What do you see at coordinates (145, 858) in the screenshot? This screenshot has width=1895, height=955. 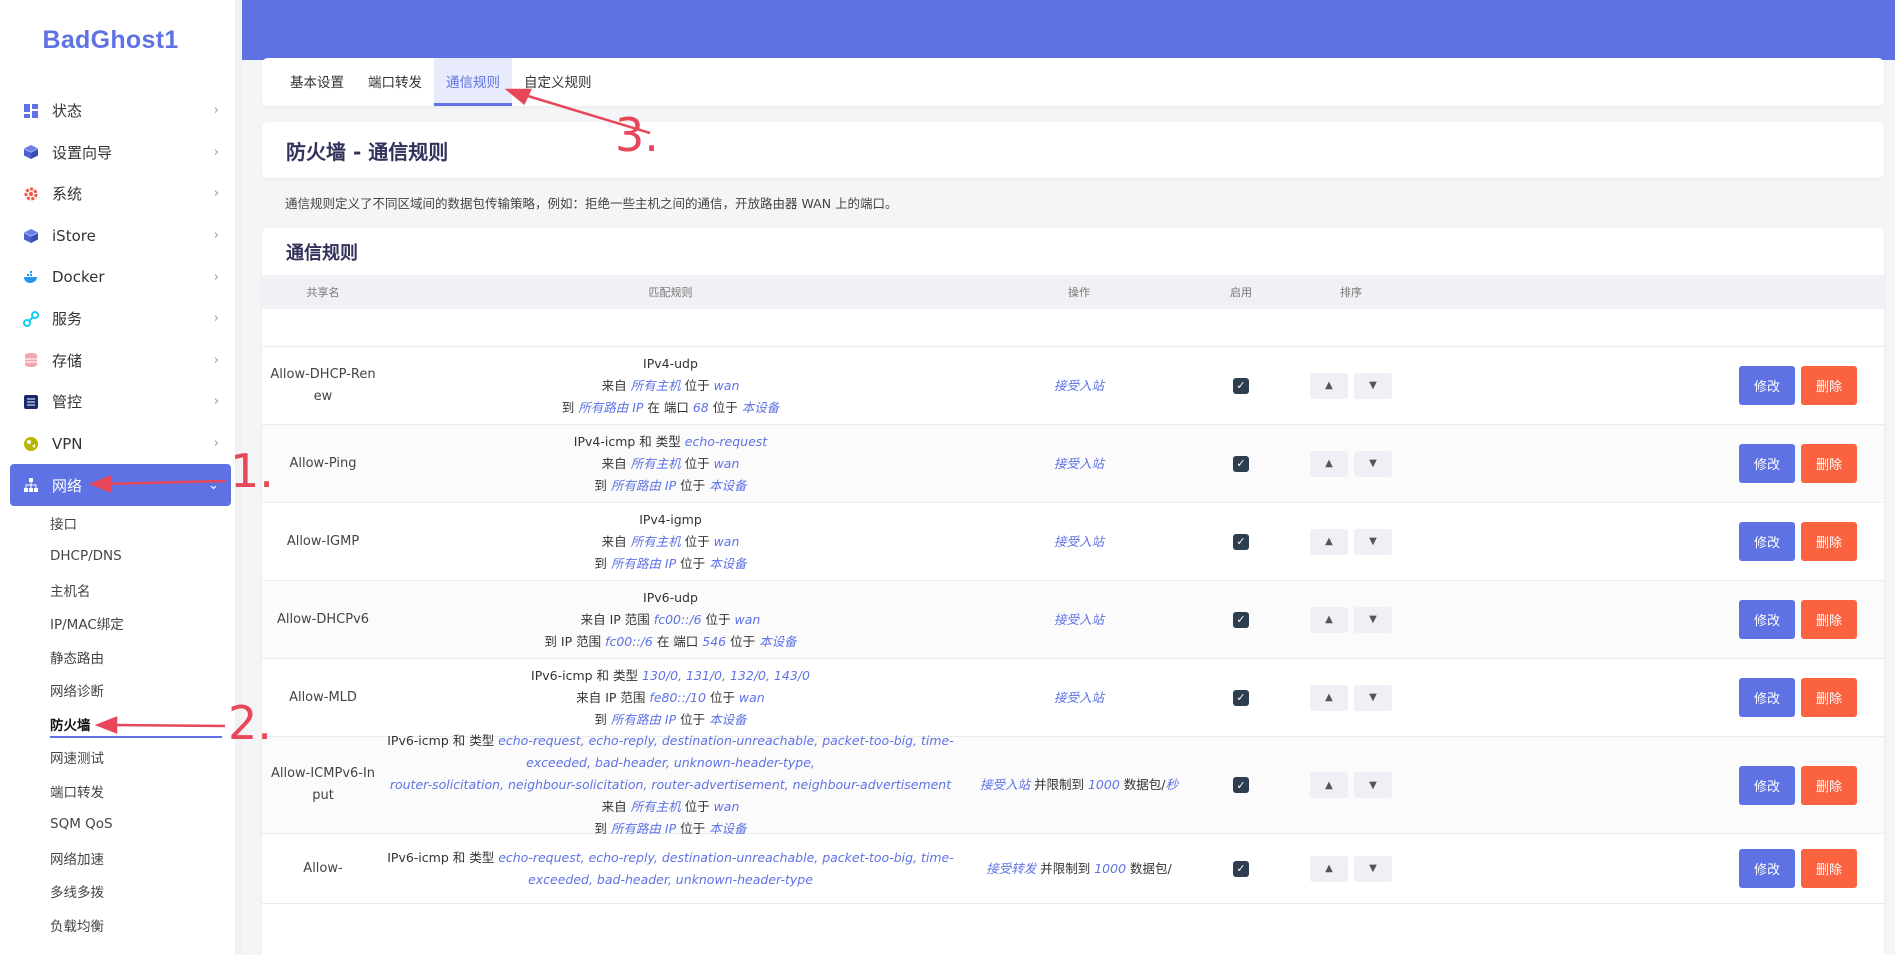 I see `submenu-item: 网络加速` at bounding box center [145, 858].